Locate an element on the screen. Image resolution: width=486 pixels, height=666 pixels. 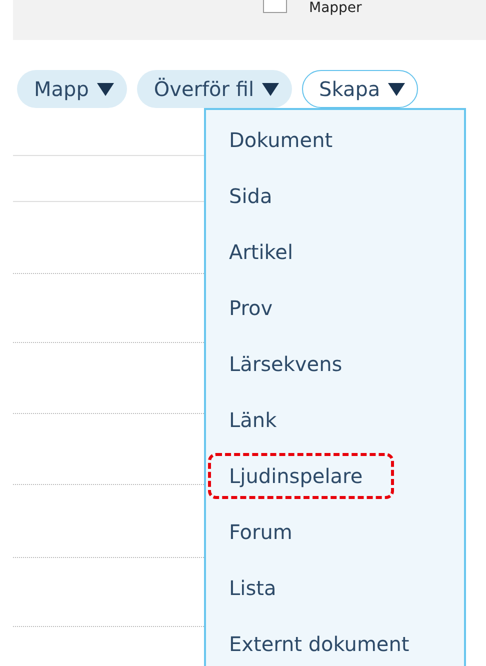
toolbar-button: Överför fil is located at coordinates (214, 89).